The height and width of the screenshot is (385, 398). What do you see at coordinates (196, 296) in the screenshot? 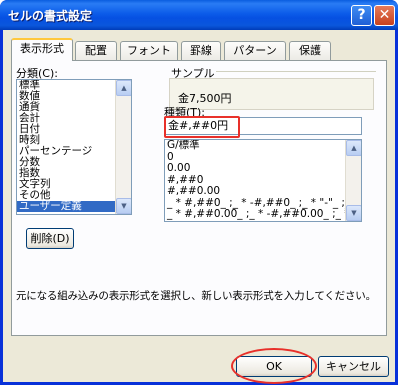
I see `format-description: 元になる組み込みの表示形式を選択し、新しい表示形式を入力してください。` at bounding box center [196, 296].